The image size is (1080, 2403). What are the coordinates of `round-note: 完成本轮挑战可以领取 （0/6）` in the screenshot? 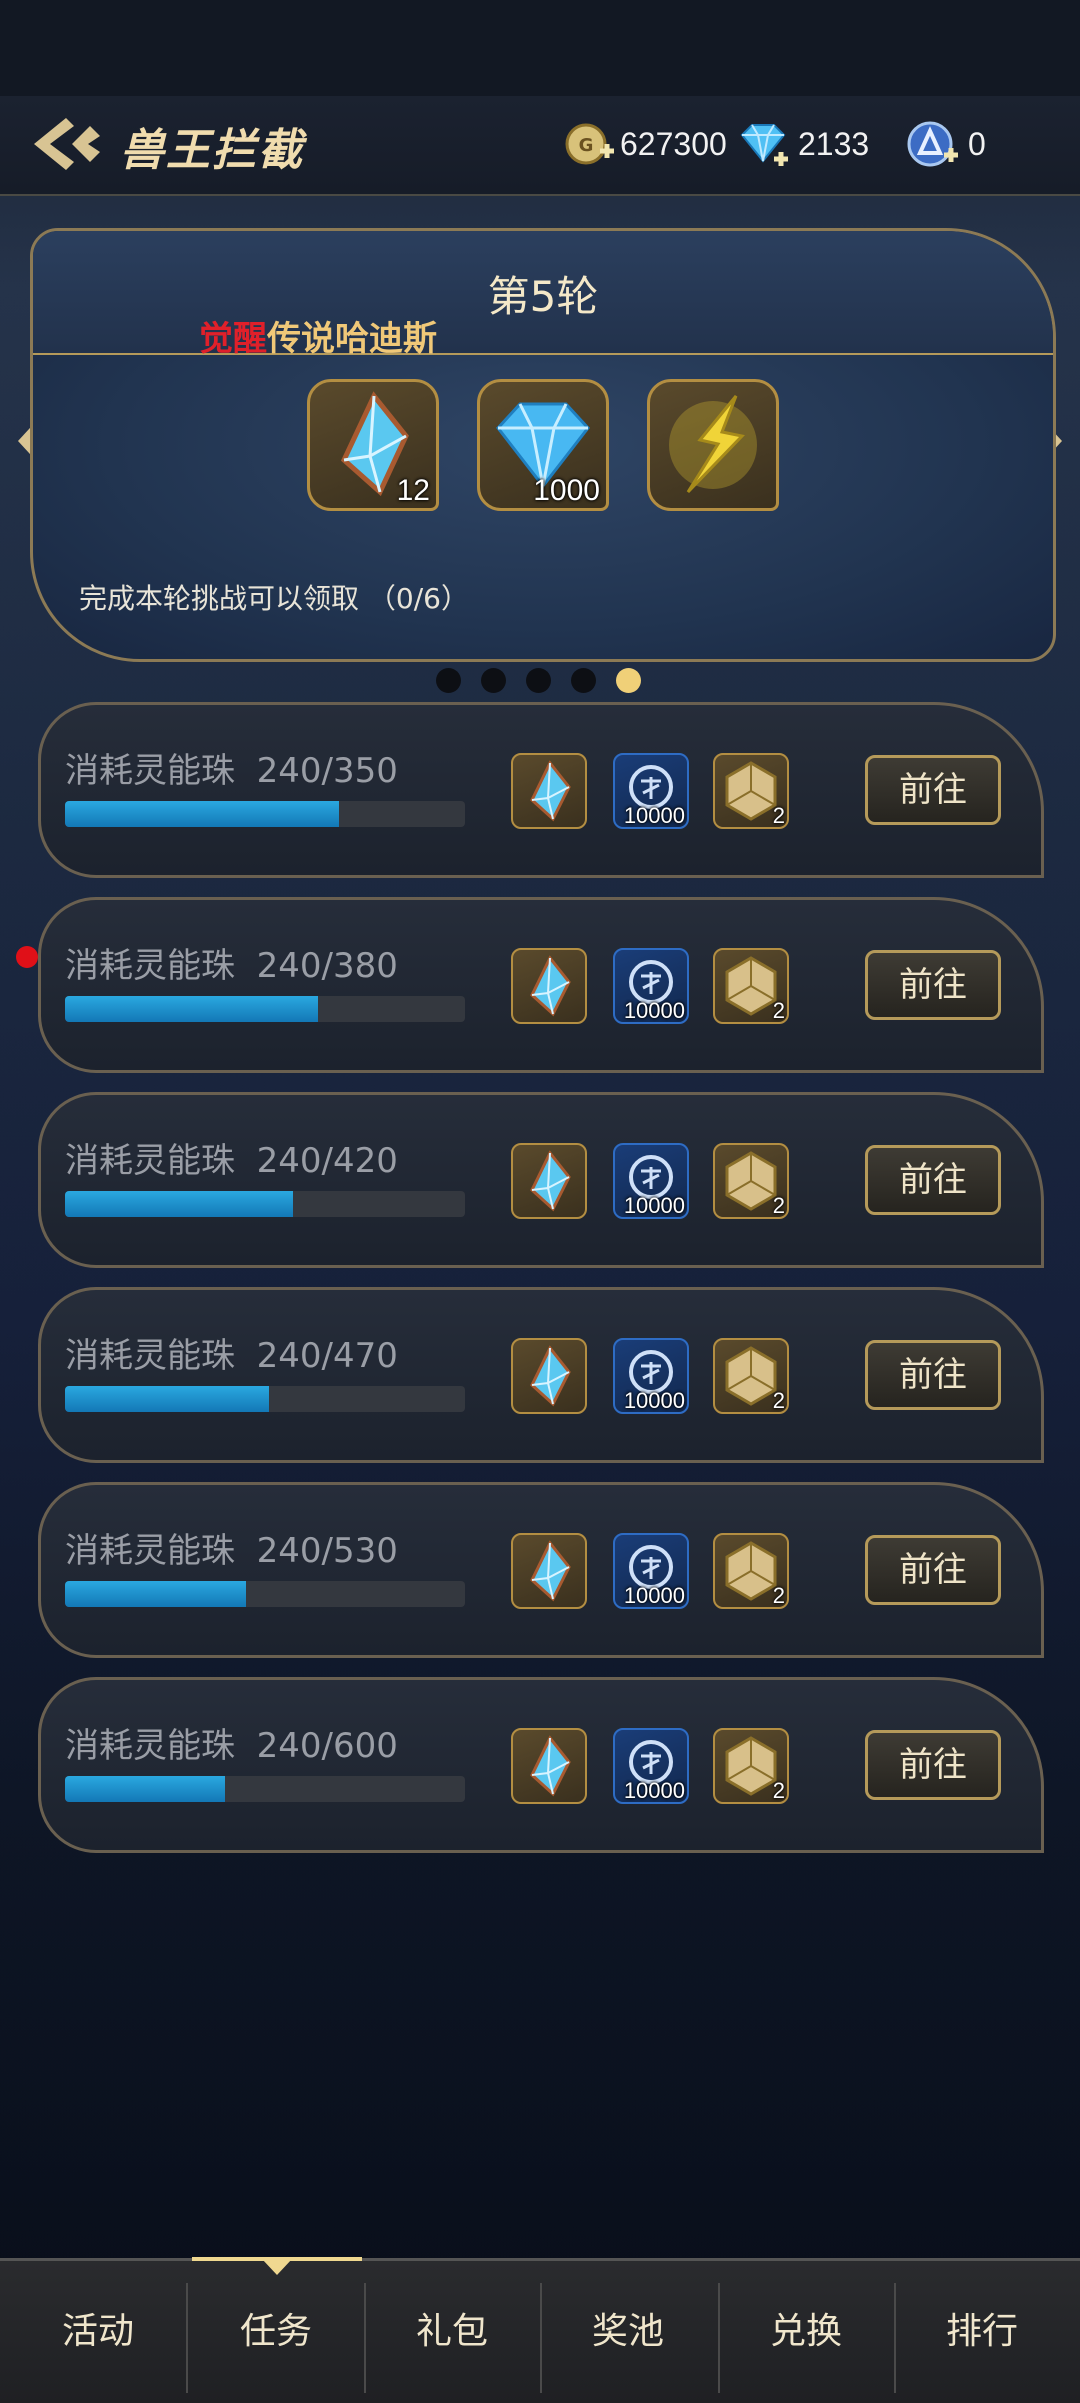 It's located at (274, 598).